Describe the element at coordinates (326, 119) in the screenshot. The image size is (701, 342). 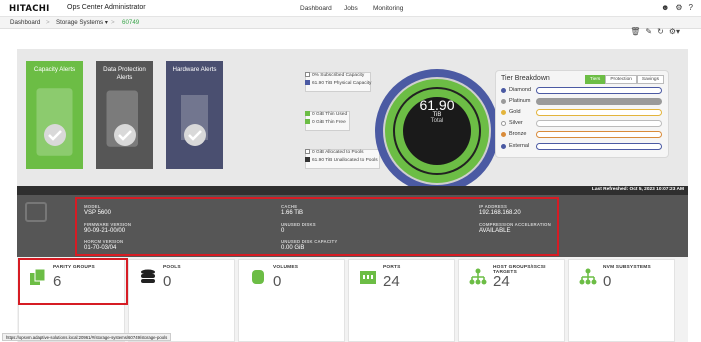
I see `thin-legend: 0 GiB Thin Used 0 GiB Thin Free` at that location.